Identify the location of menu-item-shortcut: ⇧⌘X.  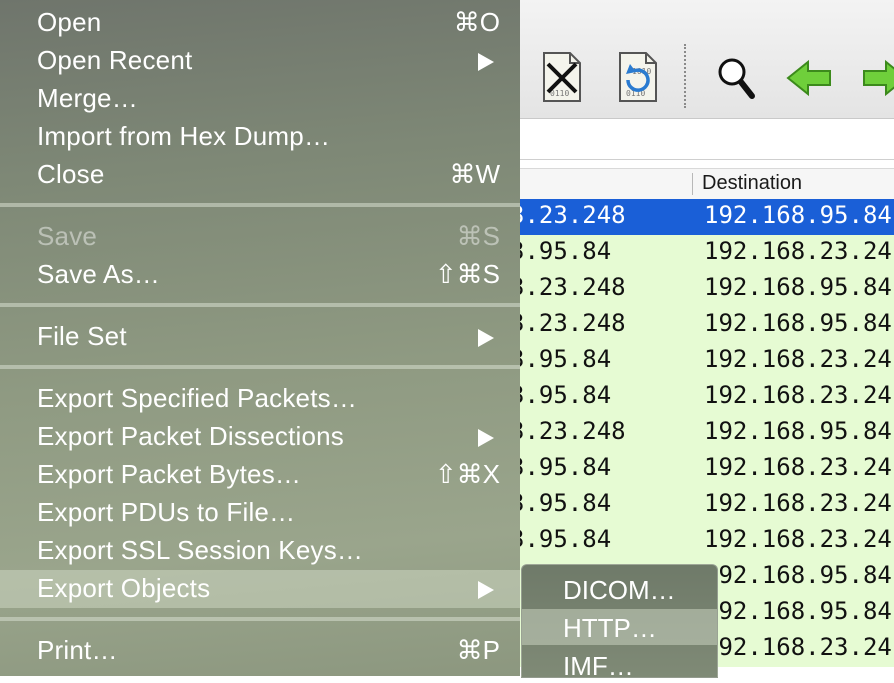
(467, 474).